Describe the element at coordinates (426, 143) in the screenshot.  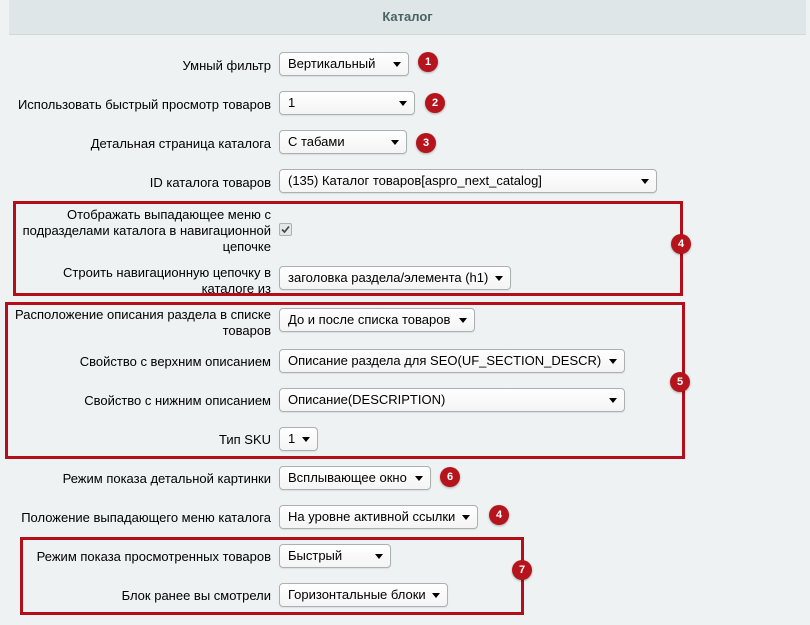
I see `marker-badge-3: 3` at that location.